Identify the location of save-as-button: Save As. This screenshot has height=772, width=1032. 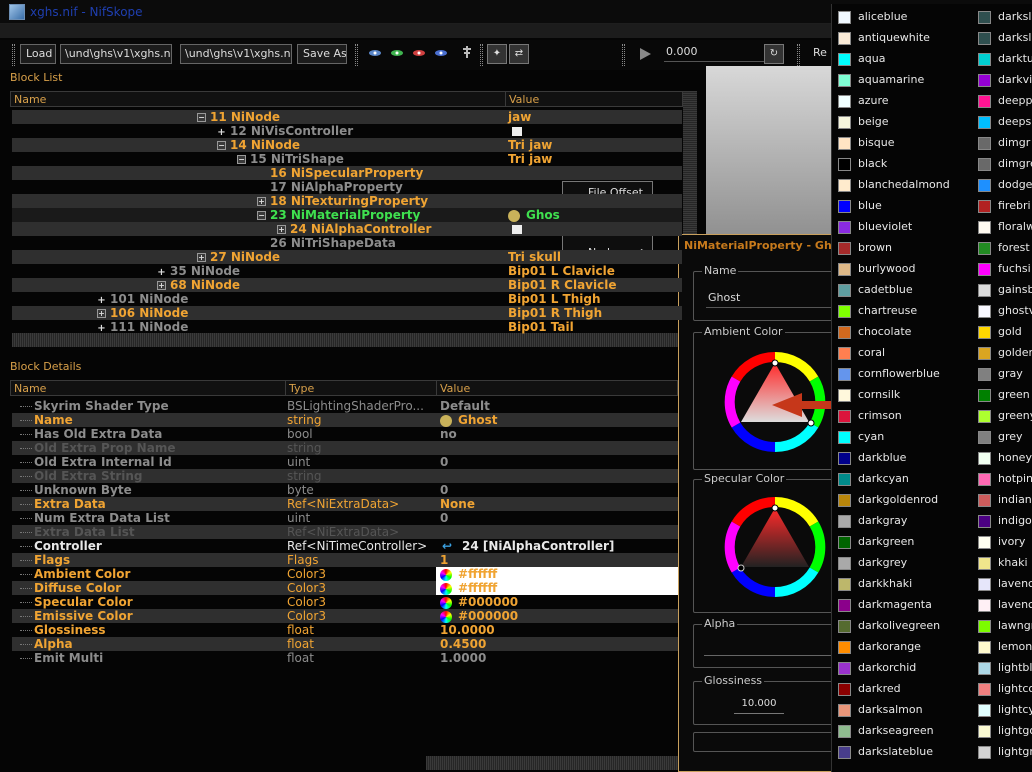
(322, 54).